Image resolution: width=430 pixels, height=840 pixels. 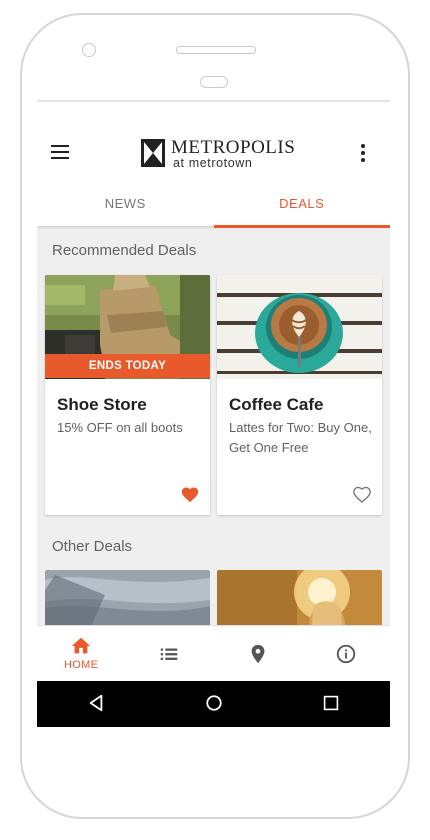 What do you see at coordinates (92, 546) in the screenshot?
I see `other-deals-heading: Other Deals` at bounding box center [92, 546].